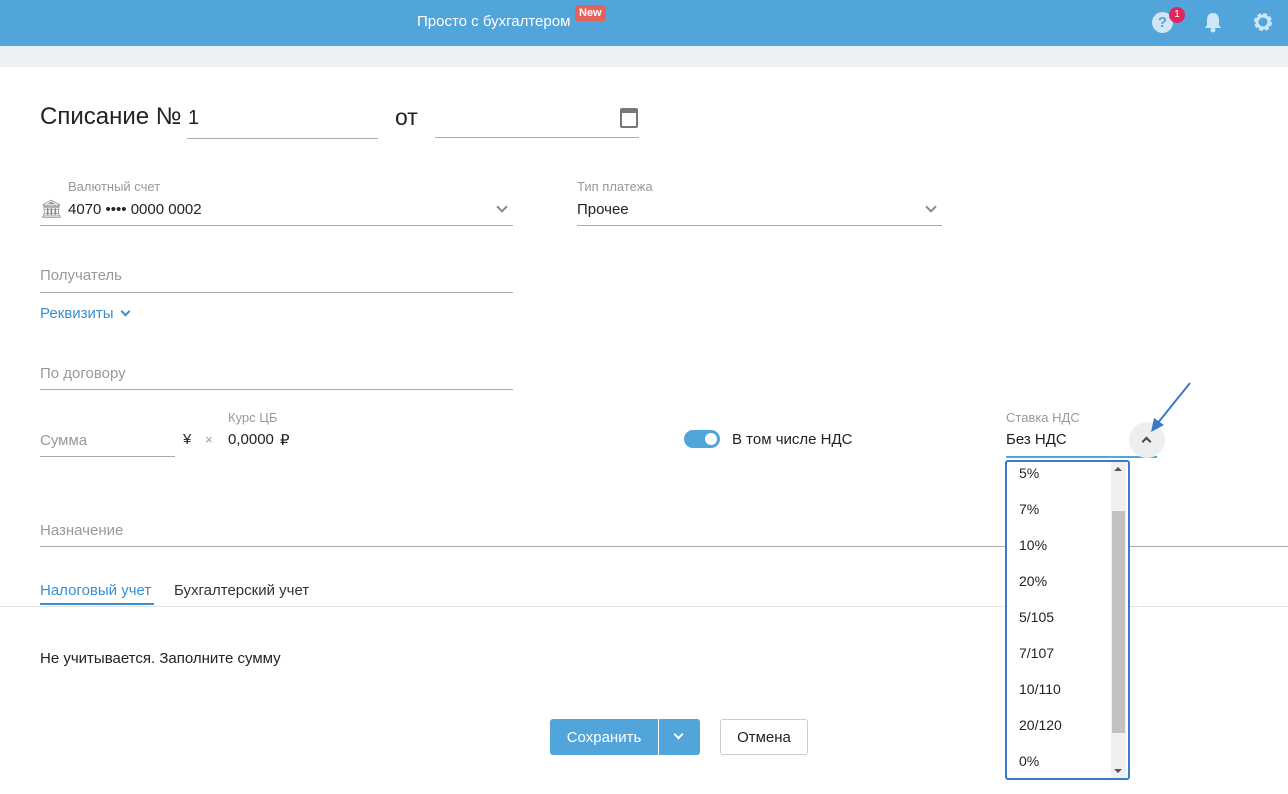  I want to click on vat-option: 7%, so click(1029, 509).